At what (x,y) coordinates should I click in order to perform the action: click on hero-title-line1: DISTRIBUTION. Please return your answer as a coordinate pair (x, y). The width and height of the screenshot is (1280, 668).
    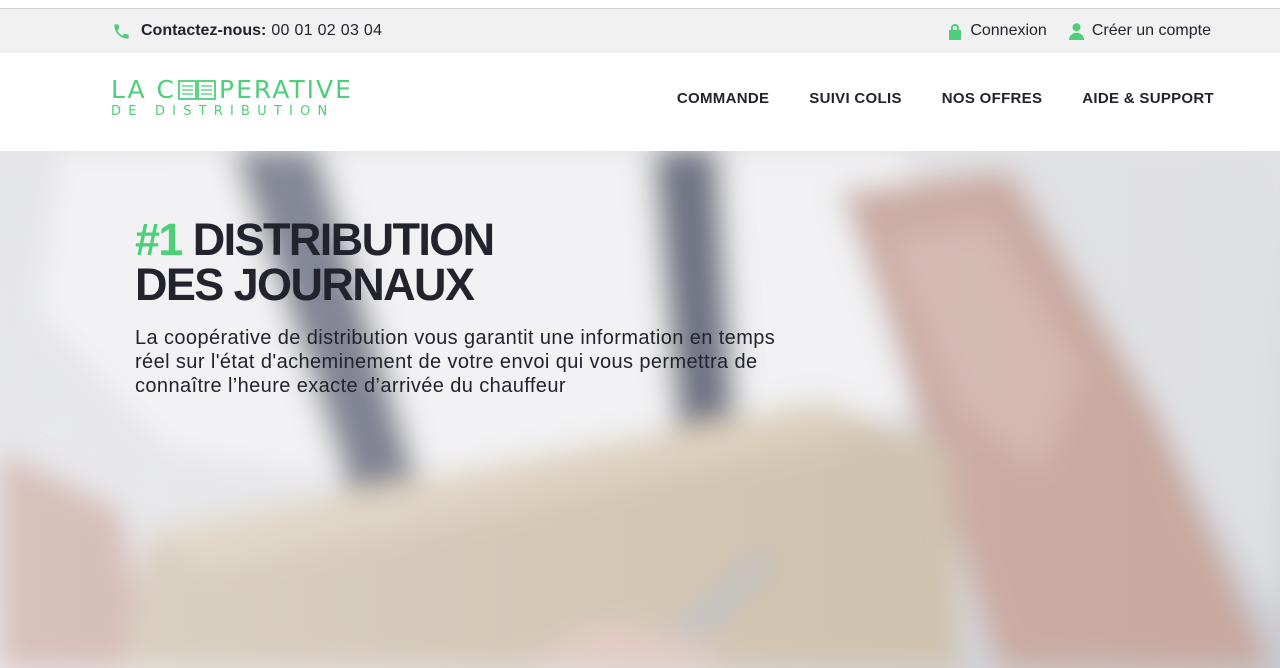
    Looking at the image, I should click on (343, 239).